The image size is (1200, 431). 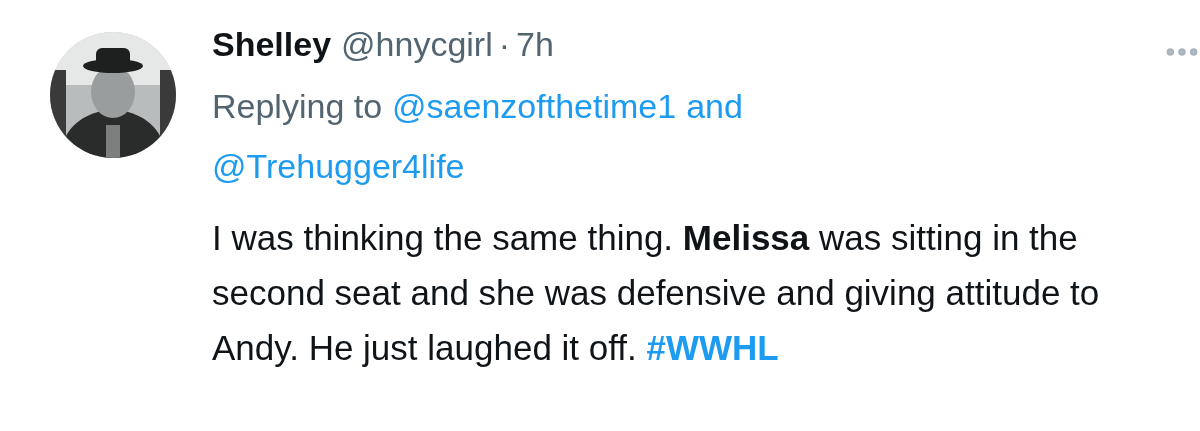 I want to click on replying-label: Replying to, so click(x=297, y=106).